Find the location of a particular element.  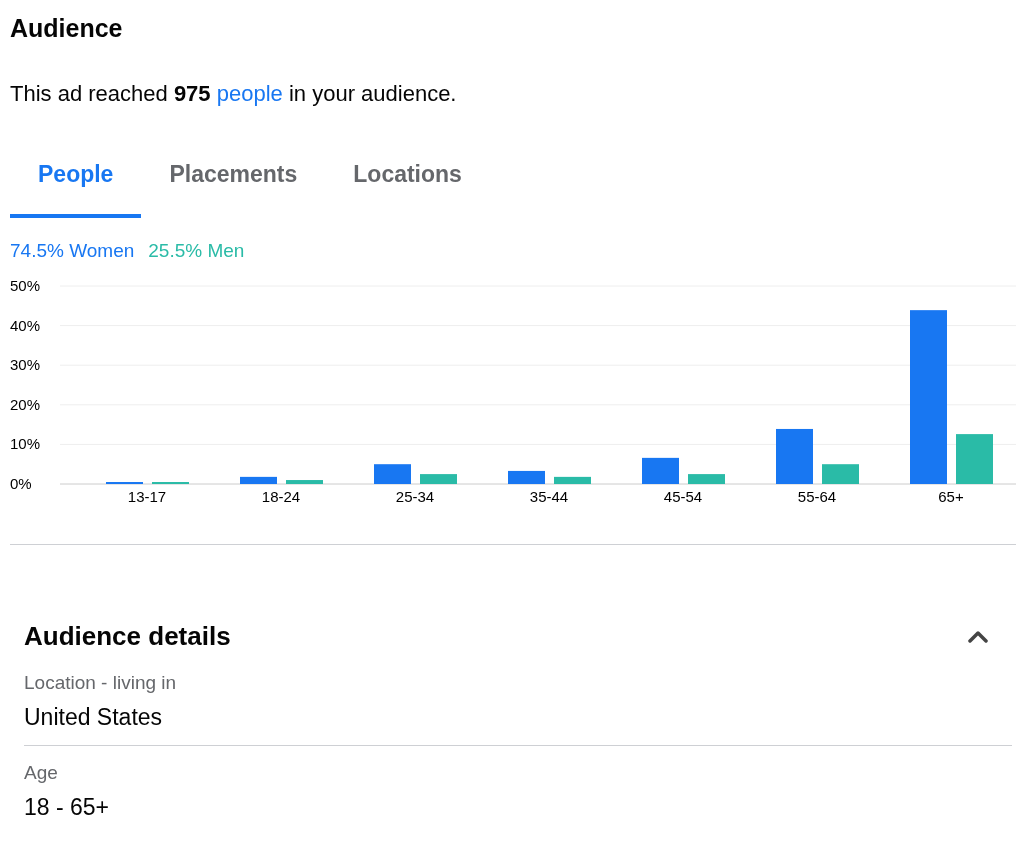

y-tick-label: 40% is located at coordinates (25, 325).